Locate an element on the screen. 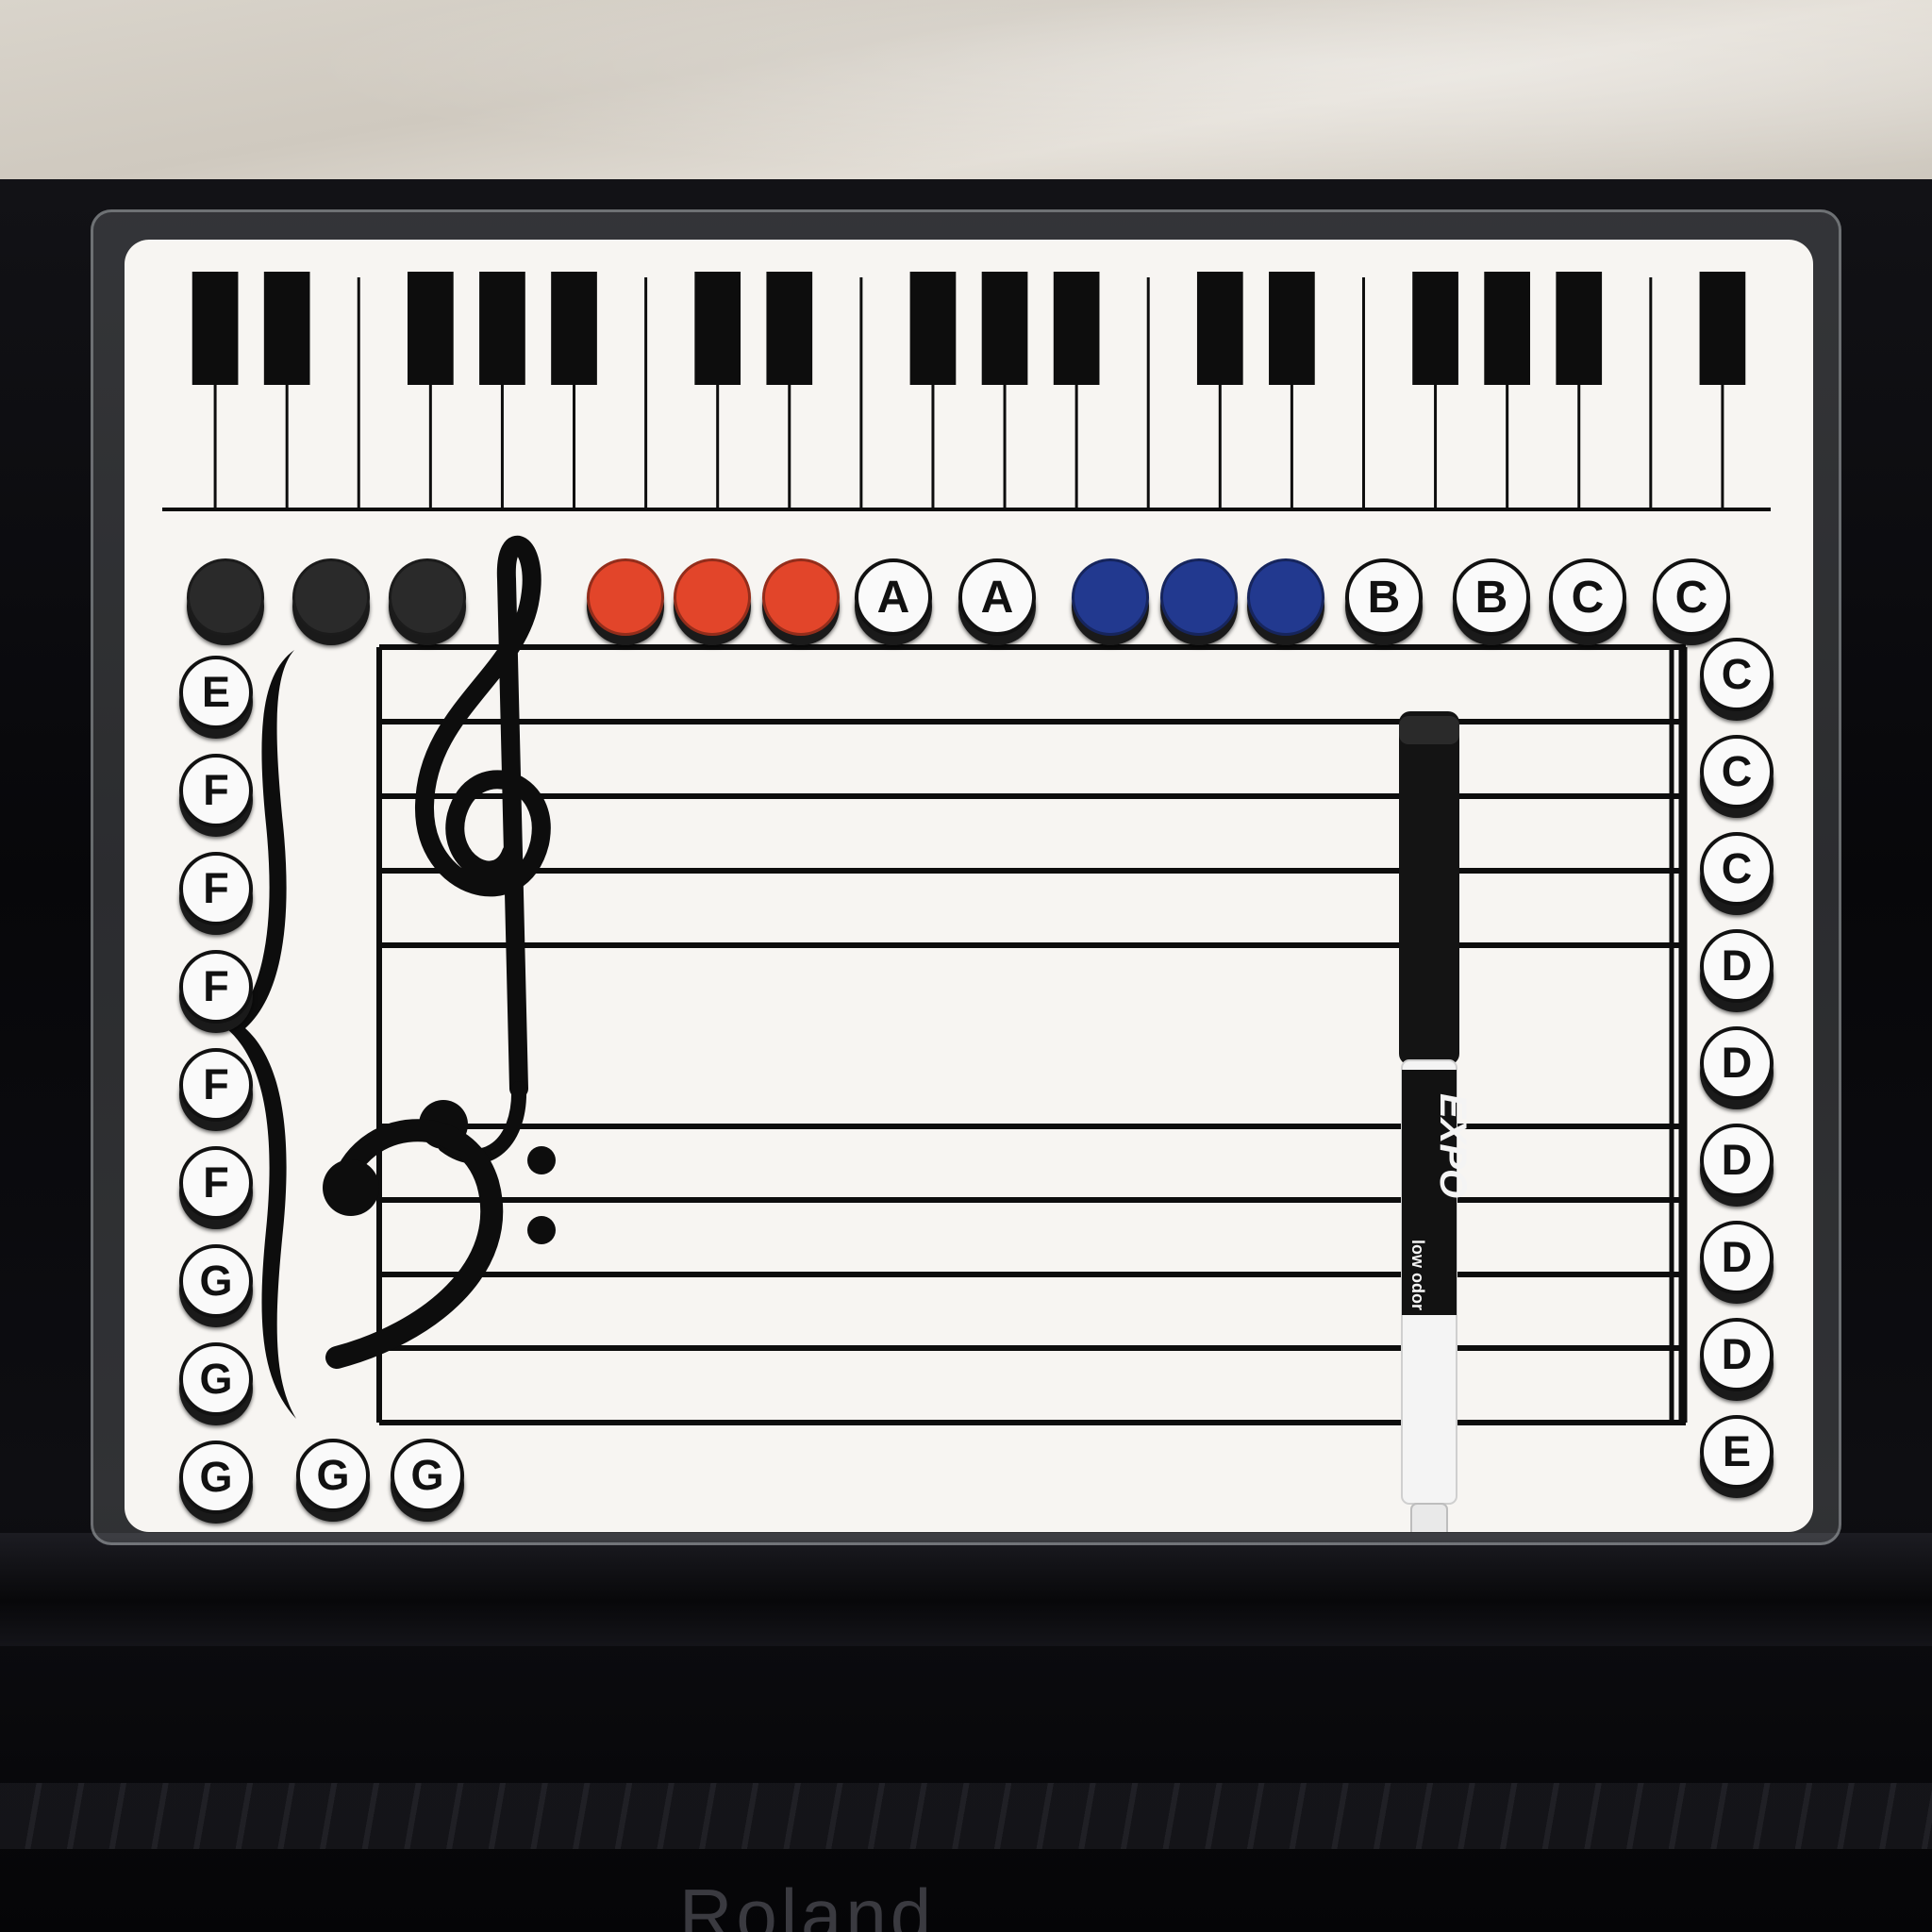  piano-brand-label: Roland is located at coordinates (807, 1903).